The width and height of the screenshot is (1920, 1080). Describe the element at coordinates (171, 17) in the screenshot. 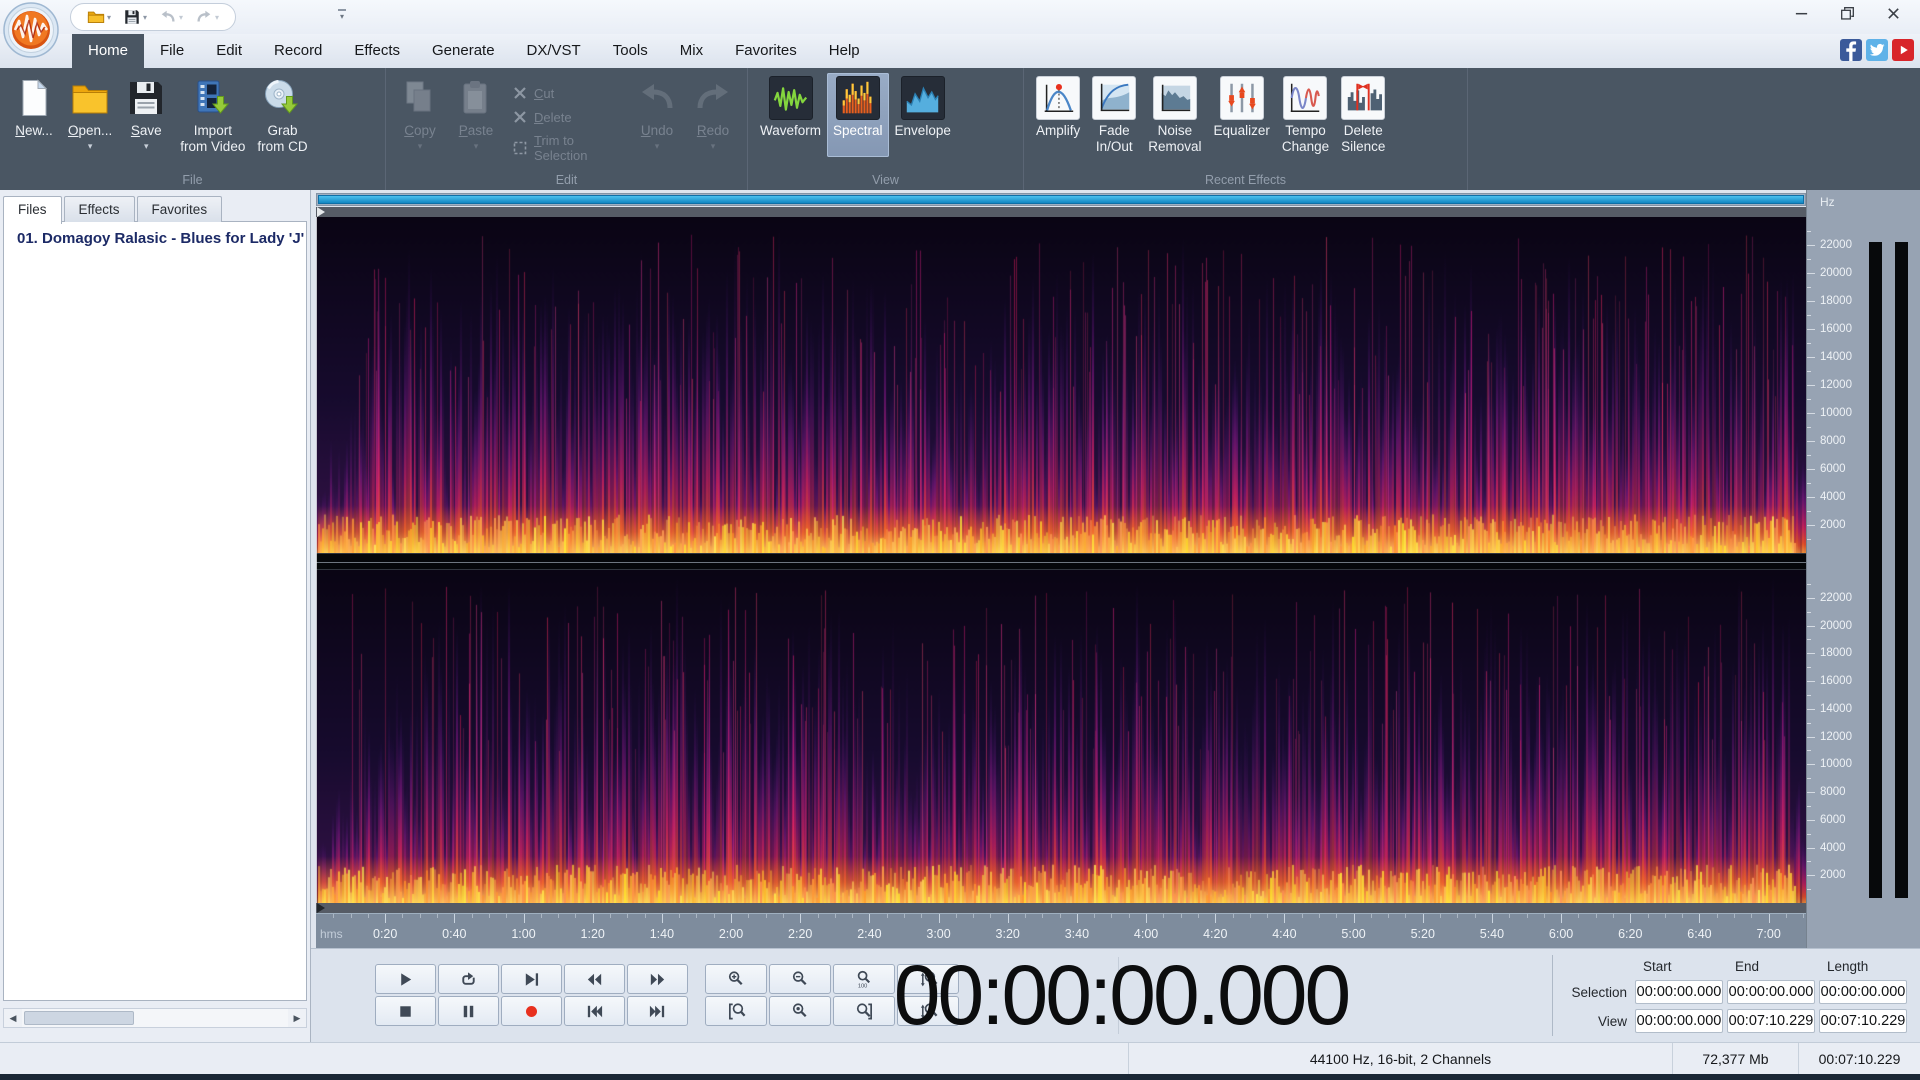

I see `qat-undo-button: ▾` at that location.